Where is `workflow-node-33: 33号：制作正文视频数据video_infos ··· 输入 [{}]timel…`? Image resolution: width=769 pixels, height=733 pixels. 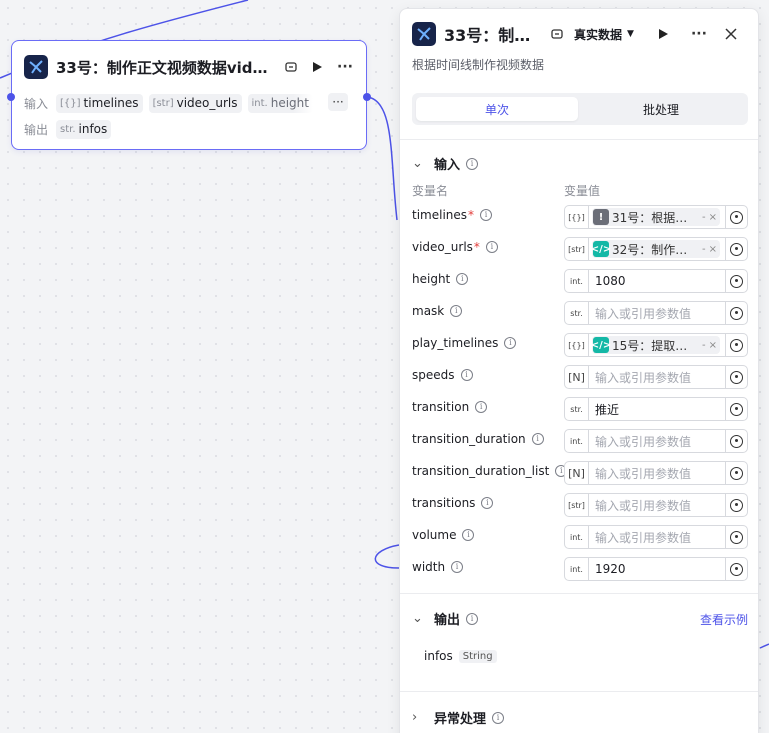 workflow-node-33: 33号：制作正文视频数据video_infos ··· 输入 [{}]timel… is located at coordinates (189, 95).